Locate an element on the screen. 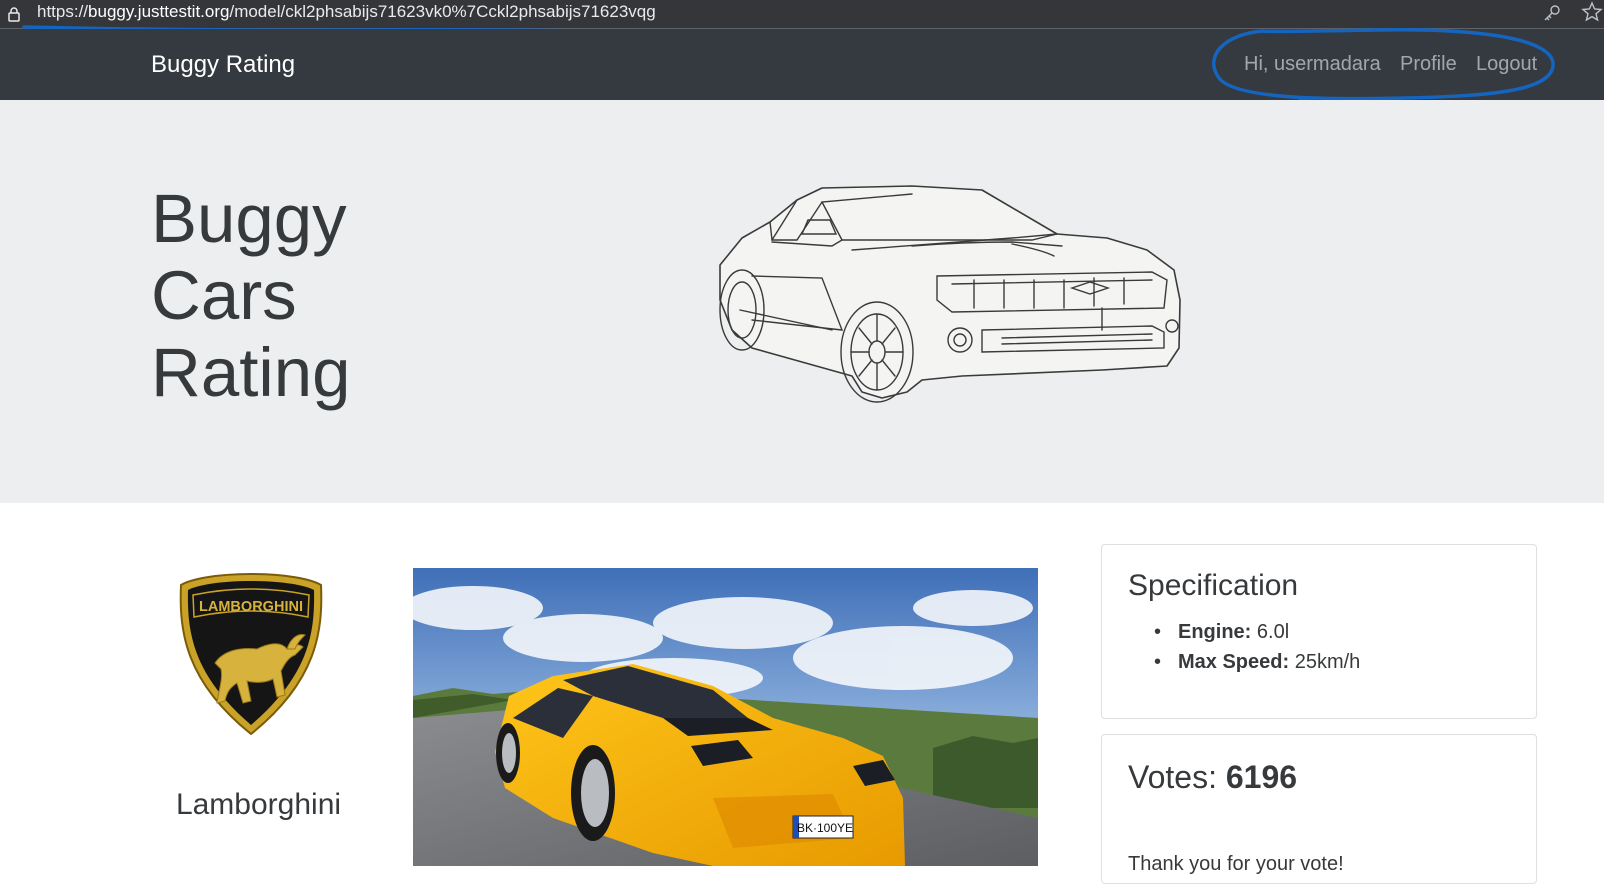 This screenshot has width=1604, height=884. lock-icon is located at coordinates (14, 14).